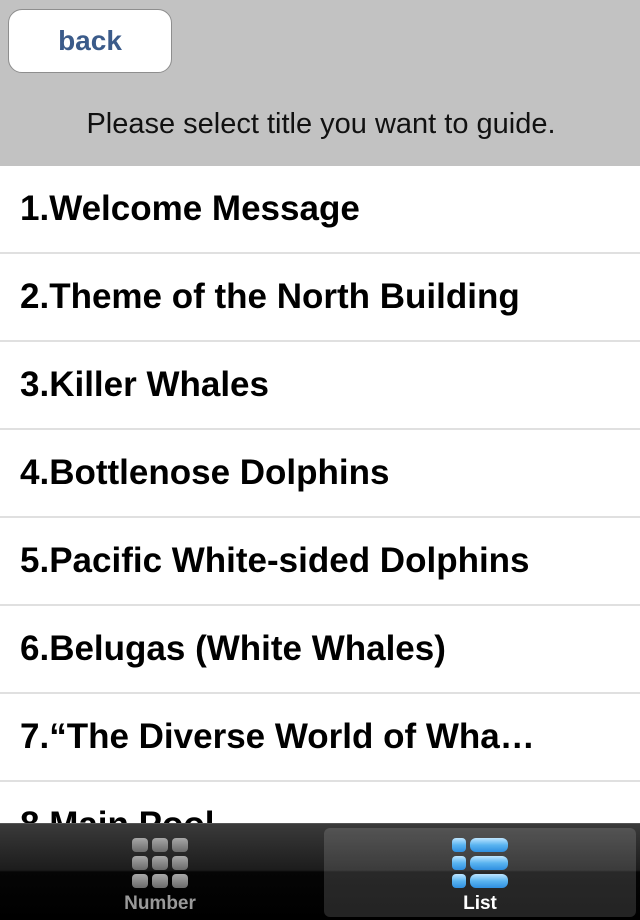  Describe the element at coordinates (190, 208) in the screenshot. I see `list-item-label: 1.Welcome Message` at that location.